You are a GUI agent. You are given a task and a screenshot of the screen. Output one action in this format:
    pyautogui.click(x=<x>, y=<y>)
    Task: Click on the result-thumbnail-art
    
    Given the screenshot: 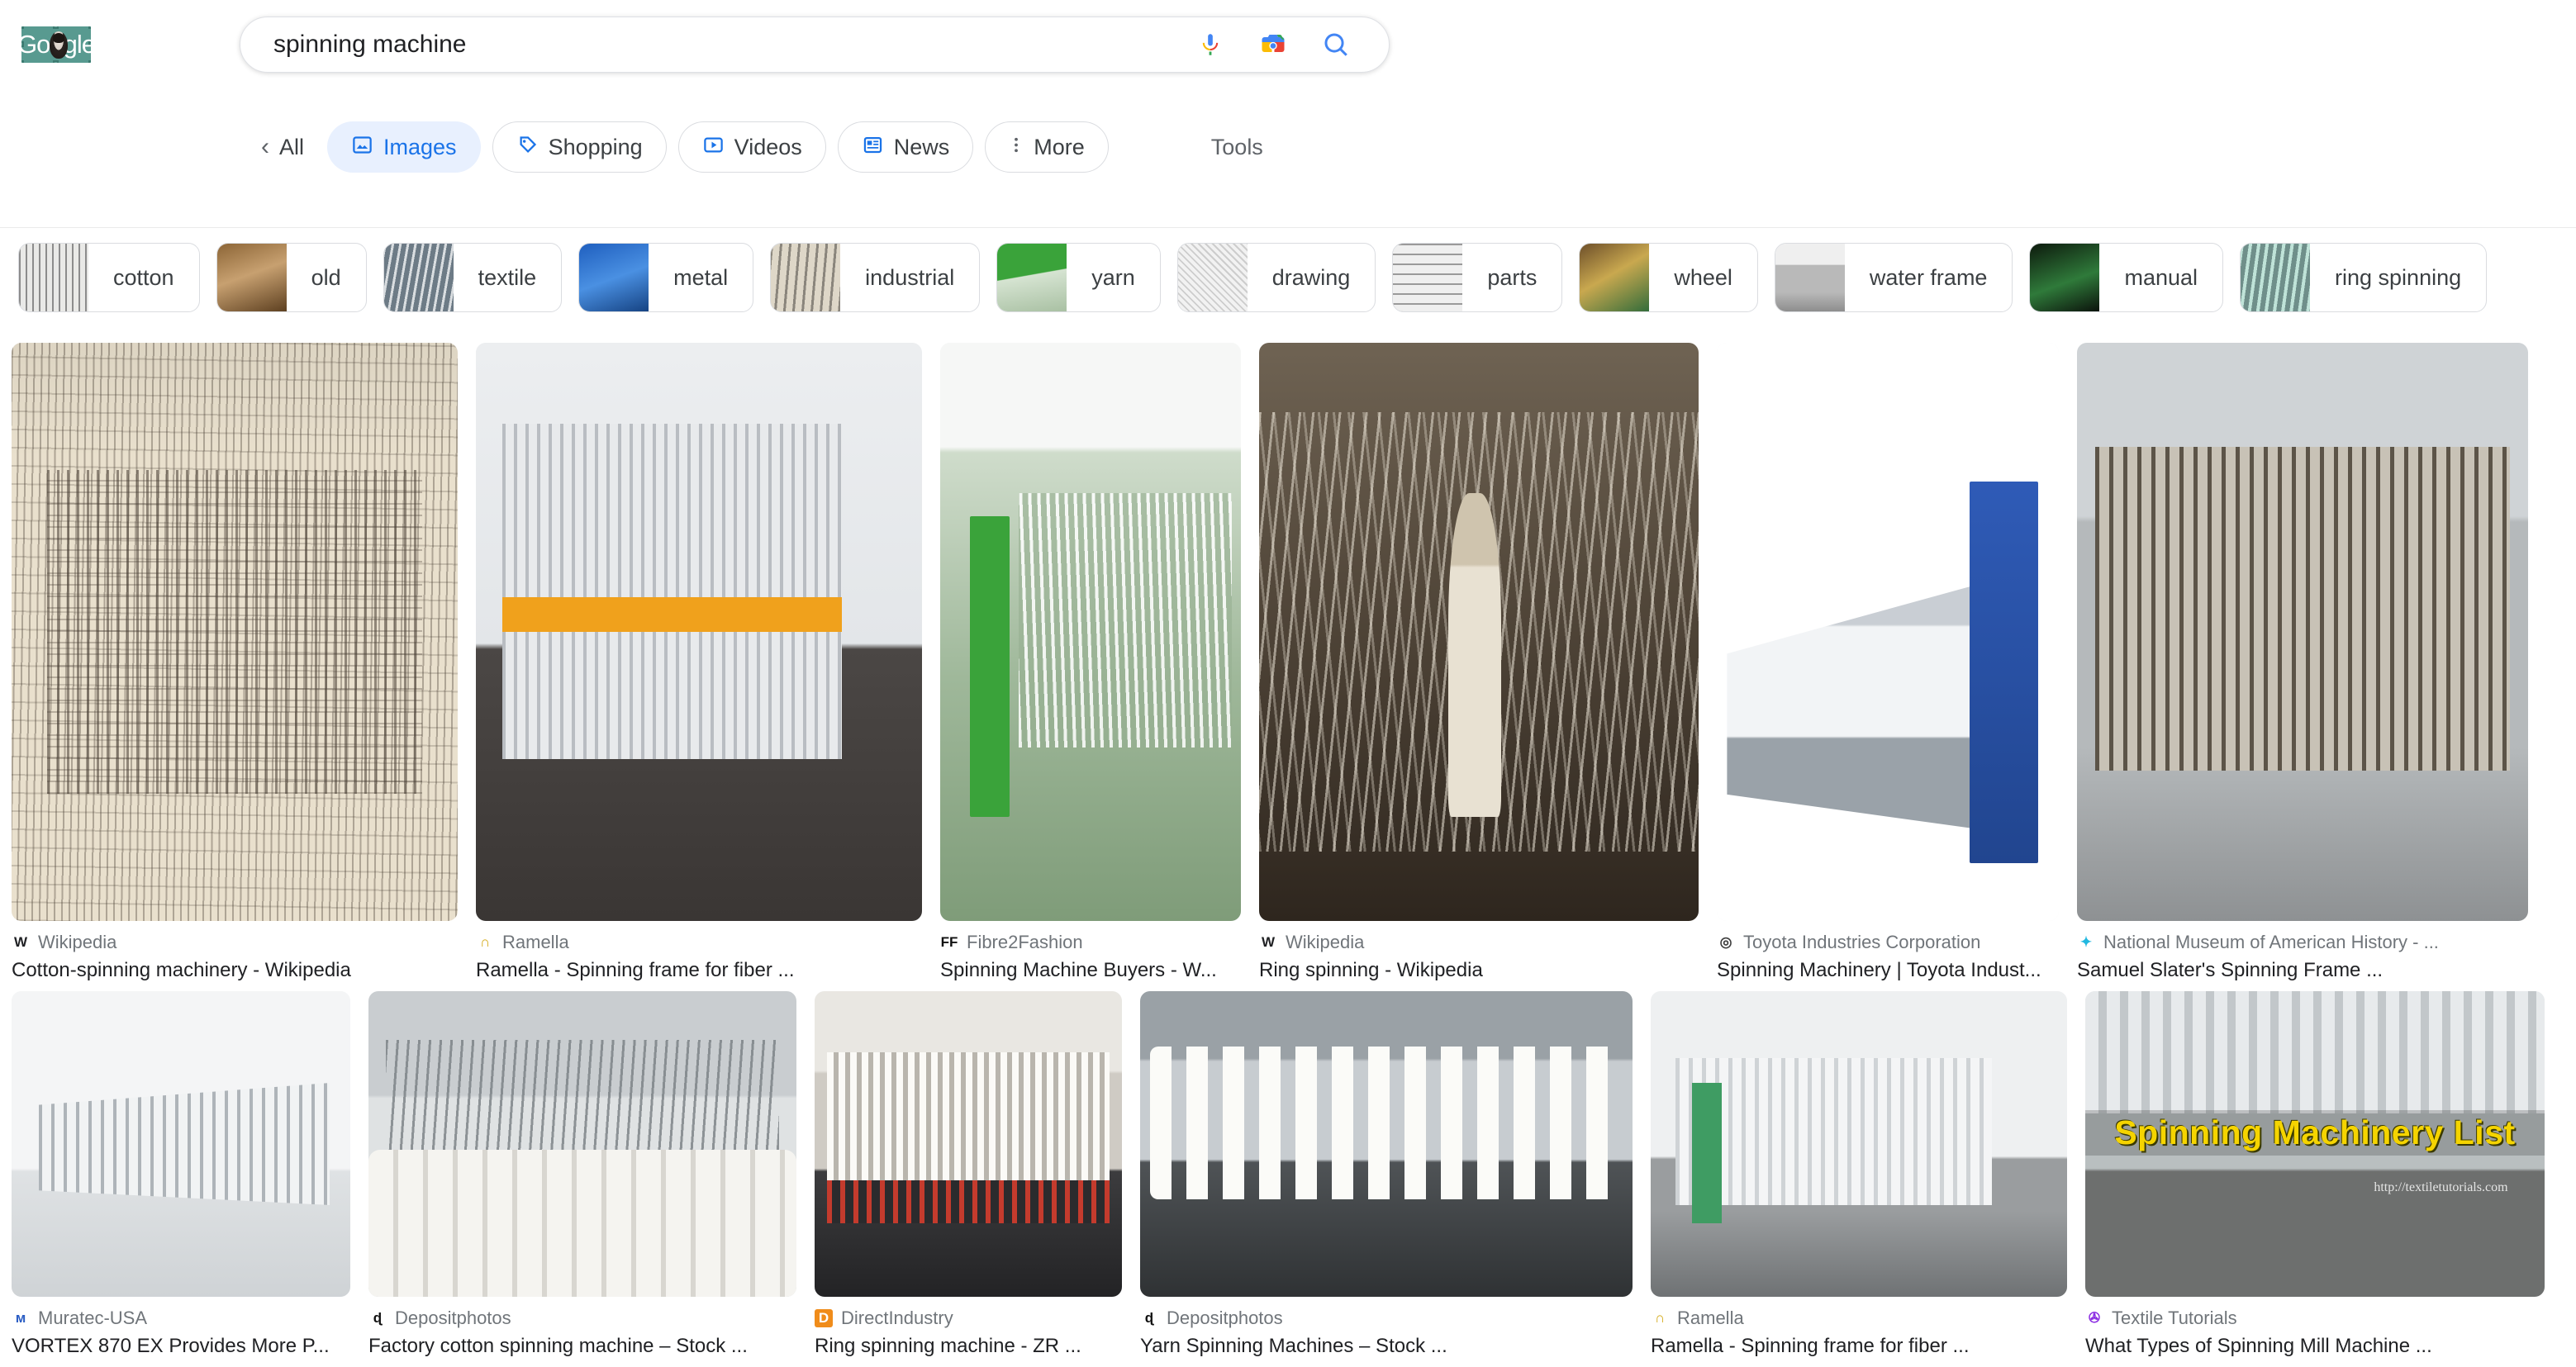 What is the action you would take?
    pyautogui.click(x=699, y=632)
    